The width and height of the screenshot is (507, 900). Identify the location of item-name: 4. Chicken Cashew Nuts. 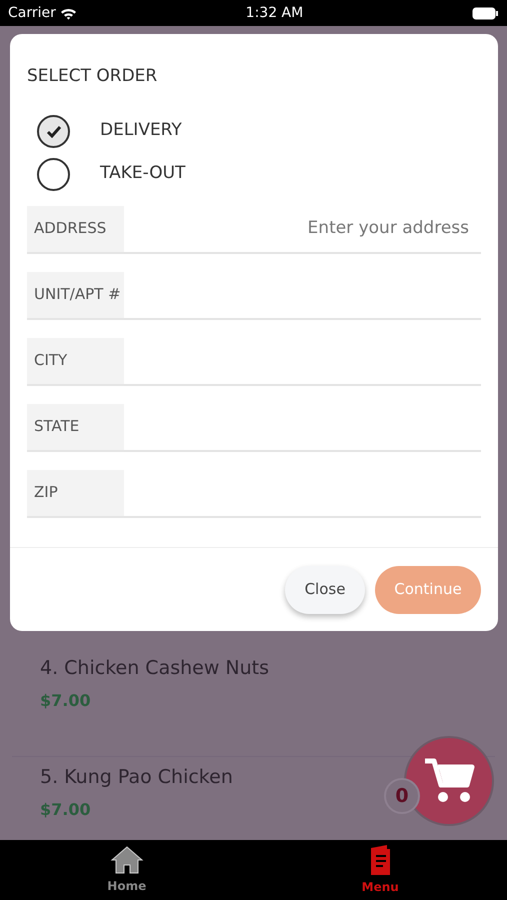
(155, 668).